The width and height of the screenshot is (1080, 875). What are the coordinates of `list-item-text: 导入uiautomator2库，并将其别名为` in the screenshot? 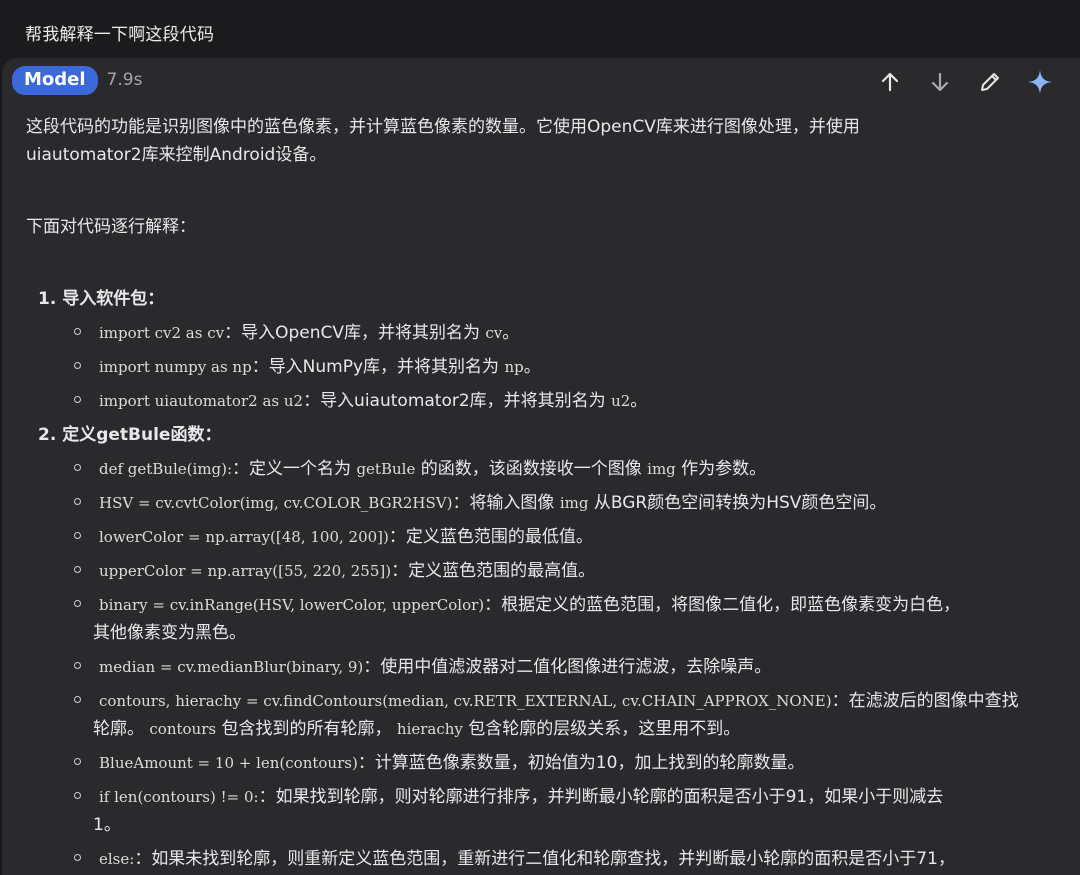 It's located at (463, 401).